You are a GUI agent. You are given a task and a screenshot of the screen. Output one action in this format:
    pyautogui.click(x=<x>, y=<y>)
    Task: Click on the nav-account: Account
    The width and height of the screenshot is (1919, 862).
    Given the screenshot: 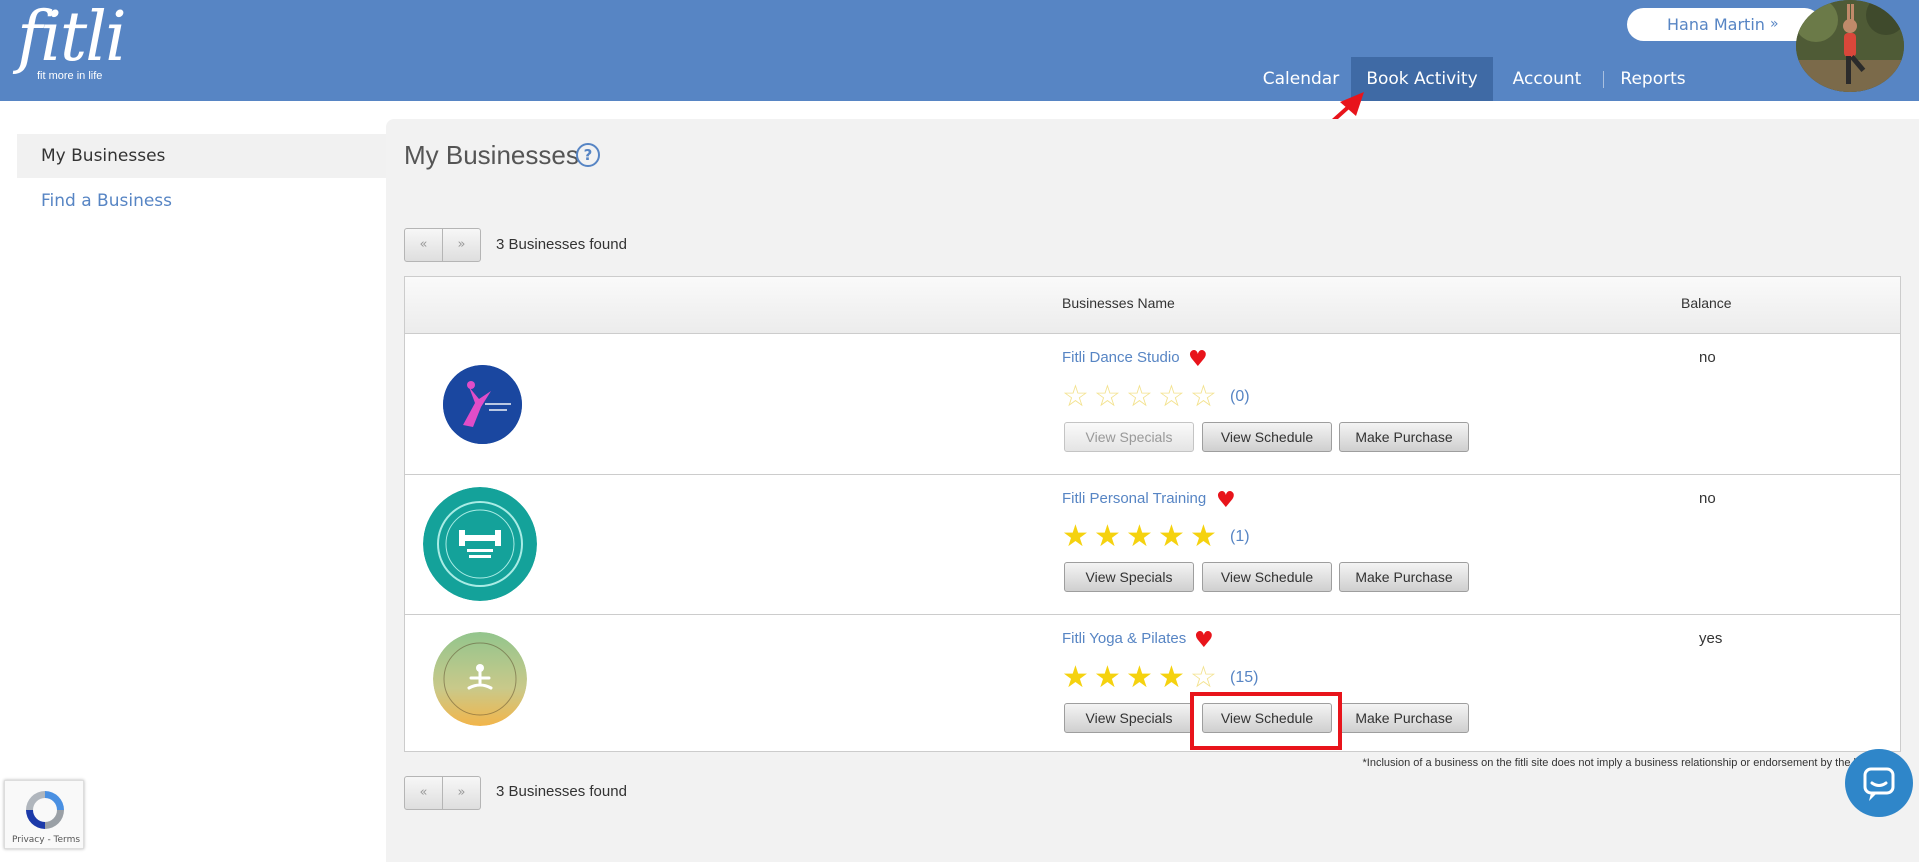 What is the action you would take?
    pyautogui.click(x=1547, y=79)
    